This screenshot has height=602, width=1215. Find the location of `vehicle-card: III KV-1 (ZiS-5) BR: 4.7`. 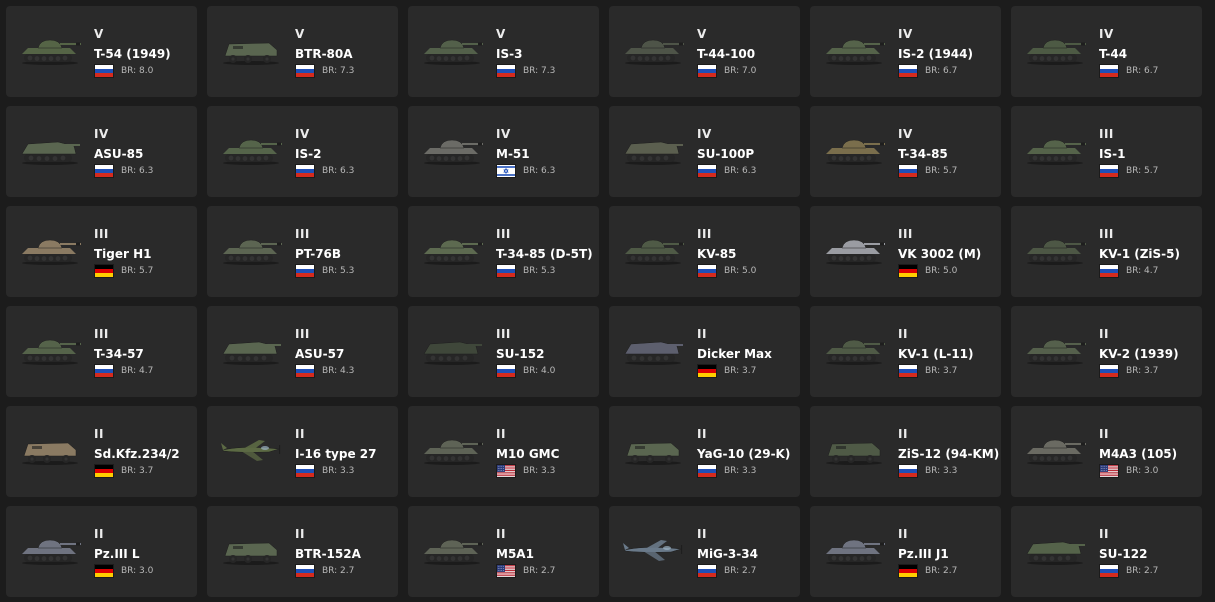

vehicle-card: III KV-1 (ZiS-5) BR: 4.7 is located at coordinates (1106, 251).